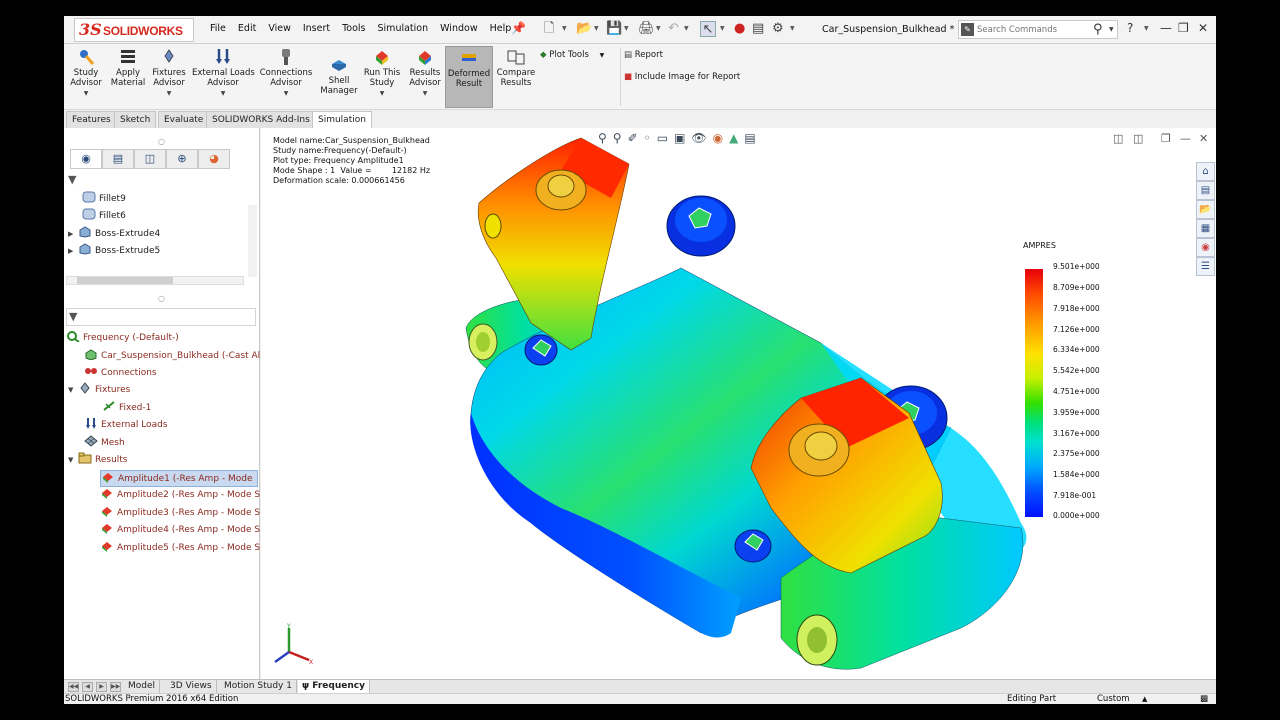  What do you see at coordinates (252, 241) in the screenshot?
I see `feature-tree-vertical-scrollbar` at bounding box center [252, 241].